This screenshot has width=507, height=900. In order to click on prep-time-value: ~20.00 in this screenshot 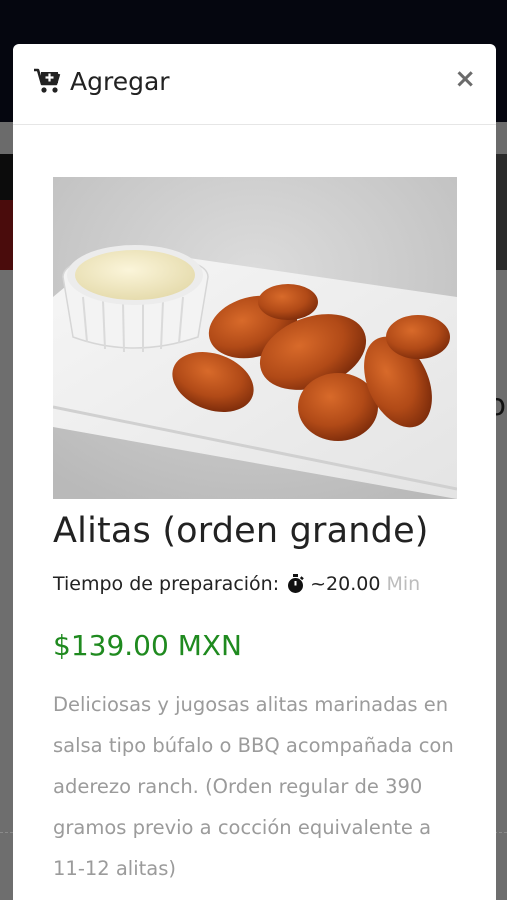, I will do `click(345, 584)`.